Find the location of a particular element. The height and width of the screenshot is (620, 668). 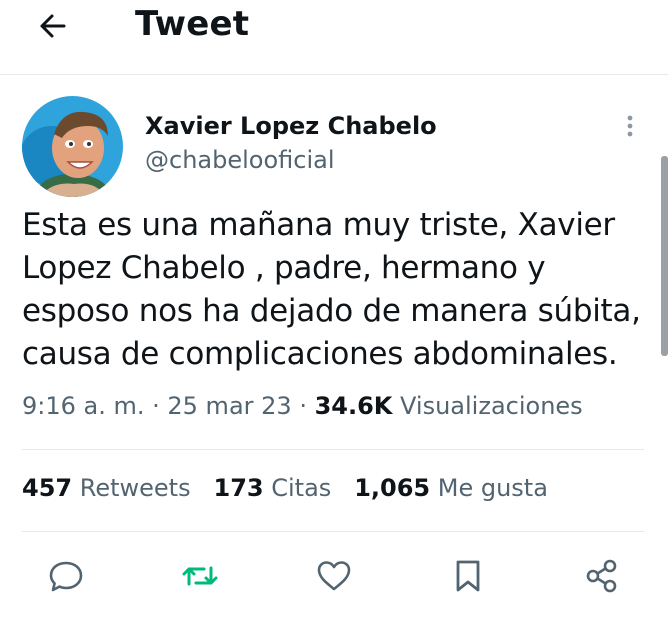

quotes-stat: 173 Citas is located at coordinates (273, 488).